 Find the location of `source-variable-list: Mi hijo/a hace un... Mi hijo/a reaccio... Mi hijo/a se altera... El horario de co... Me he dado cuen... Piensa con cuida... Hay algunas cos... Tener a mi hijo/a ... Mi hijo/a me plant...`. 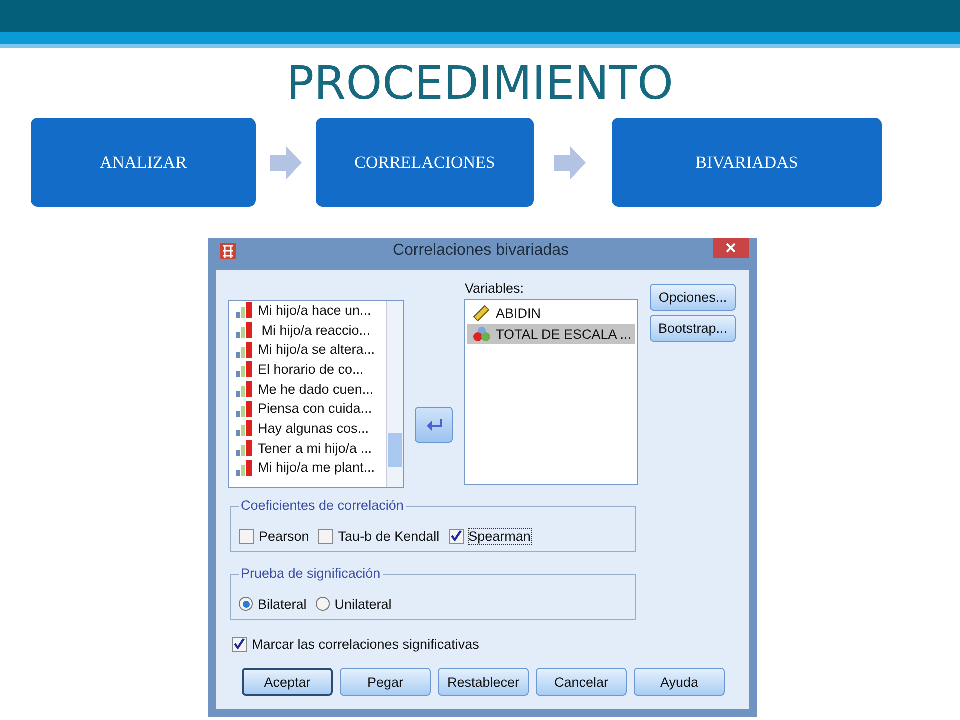

source-variable-list: Mi hijo/a hace un... Mi hijo/a reaccio... Mi hijo/a se altera... El horario de co... Me he dado cuen... Piensa con cuida... Hay algunas cos... Tener a mi hijo/a ... Mi hijo/a me plant... is located at coordinates (316, 394).